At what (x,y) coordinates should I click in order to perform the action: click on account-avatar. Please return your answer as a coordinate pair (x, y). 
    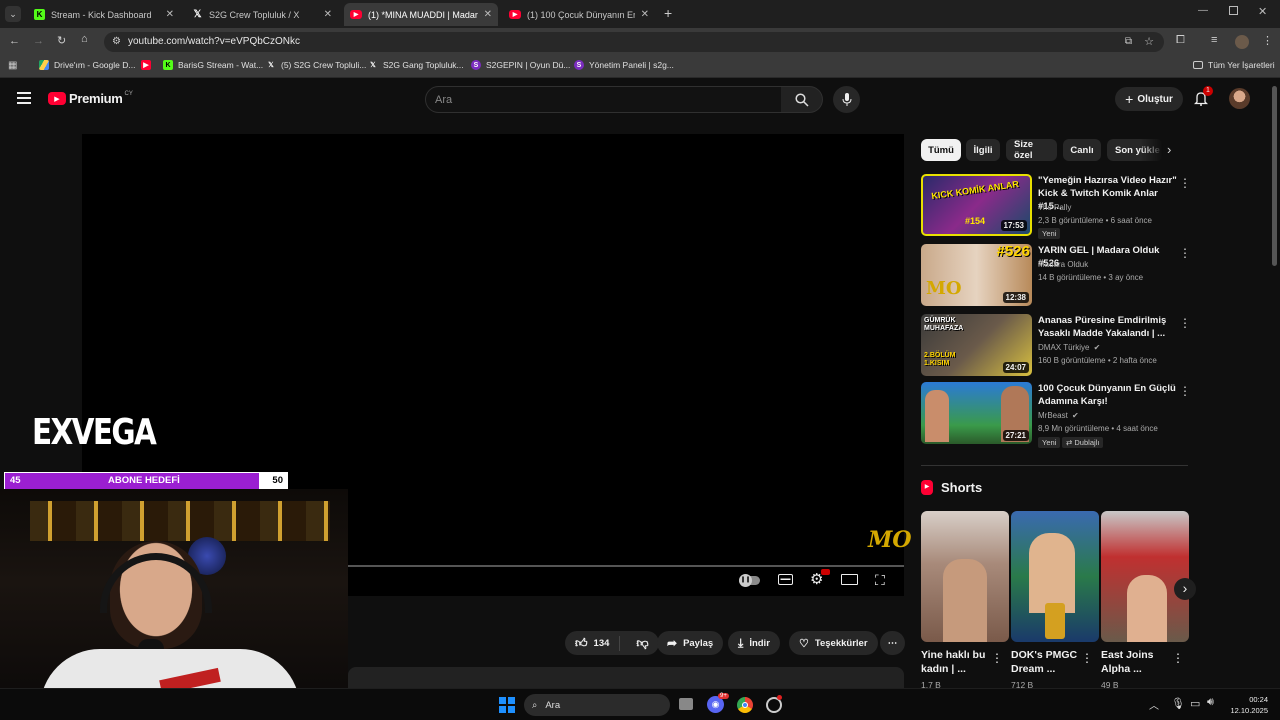
    Looking at the image, I should click on (1239, 98).